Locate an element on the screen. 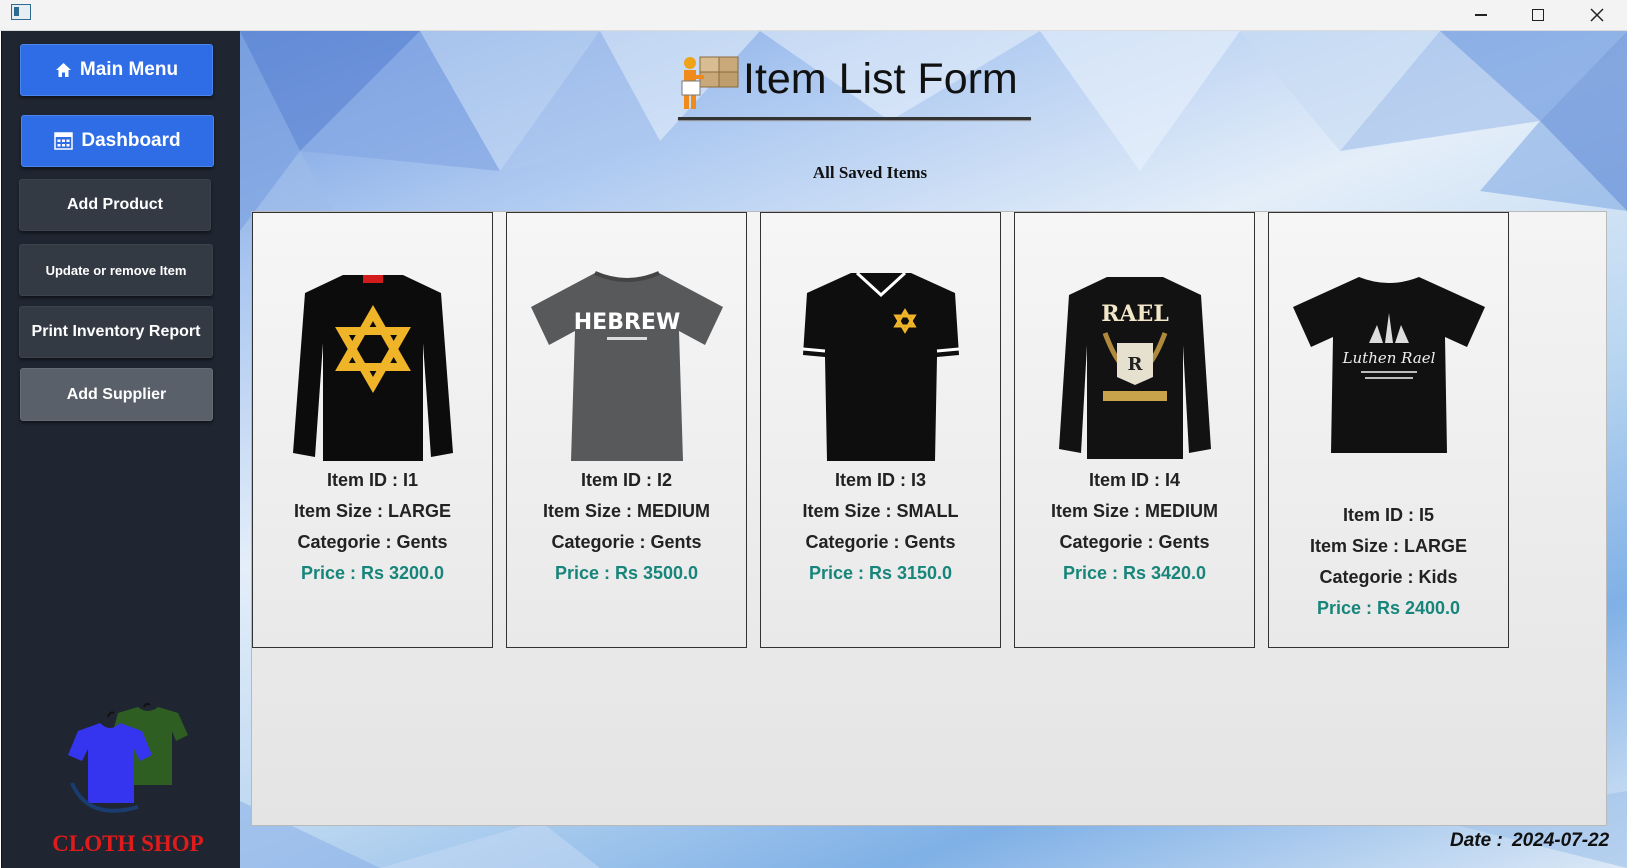 Image resolution: width=1627 pixels, height=868 pixels. tshirts-logo-icon is located at coordinates (128, 757).